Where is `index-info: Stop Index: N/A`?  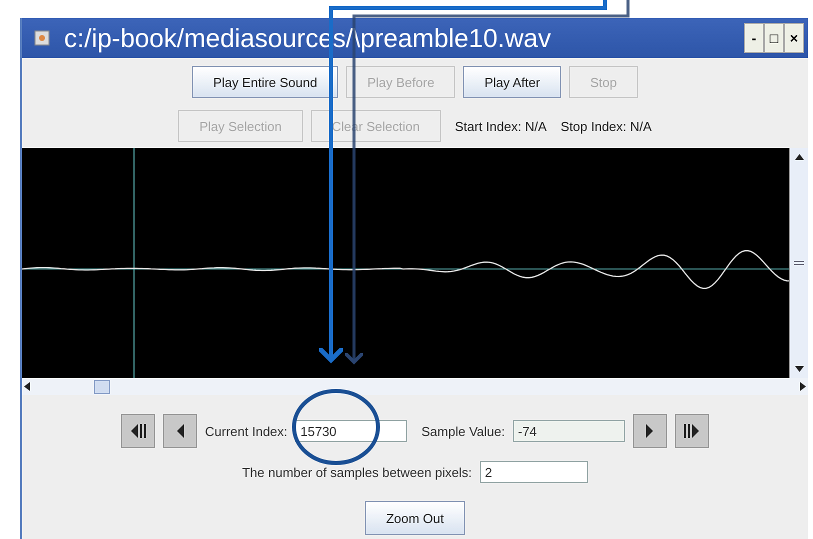 index-info: Stop Index: N/A is located at coordinates (606, 126).